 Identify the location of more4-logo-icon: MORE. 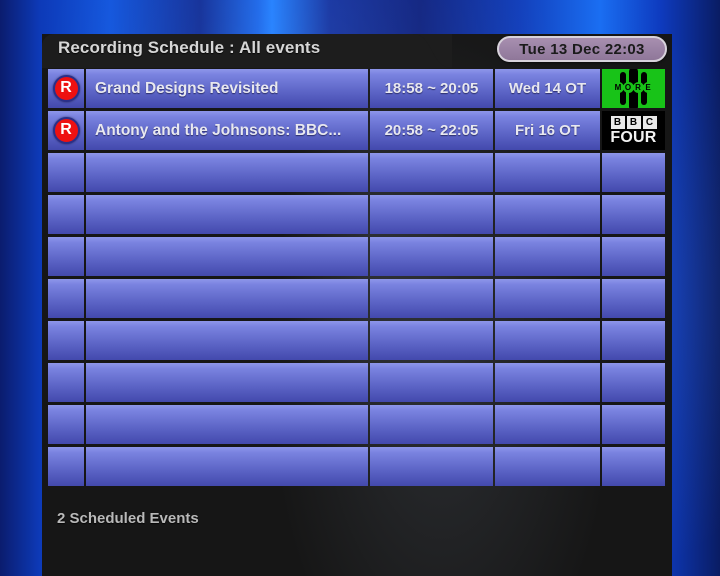
(633, 88).